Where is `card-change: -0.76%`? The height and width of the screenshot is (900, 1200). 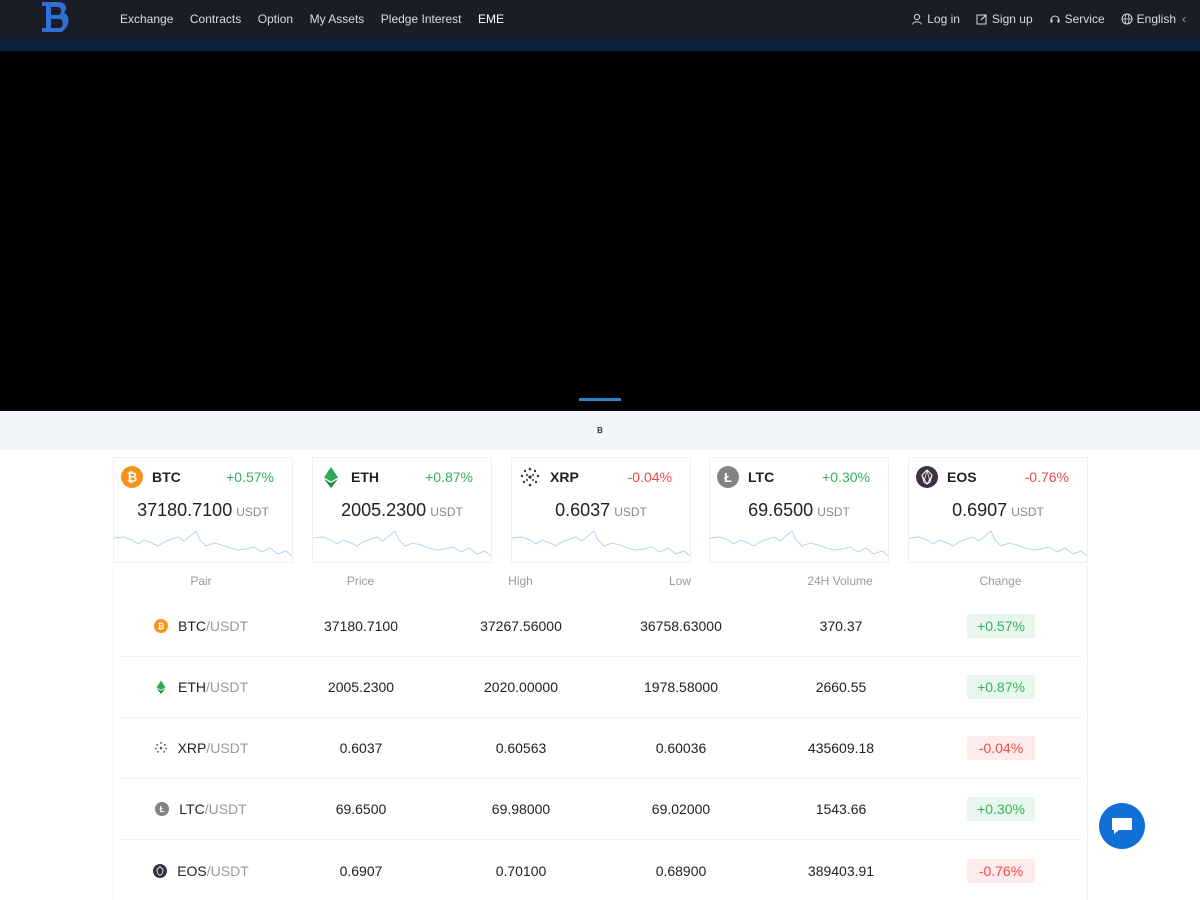
card-change: -0.76% is located at coordinates (1046, 477).